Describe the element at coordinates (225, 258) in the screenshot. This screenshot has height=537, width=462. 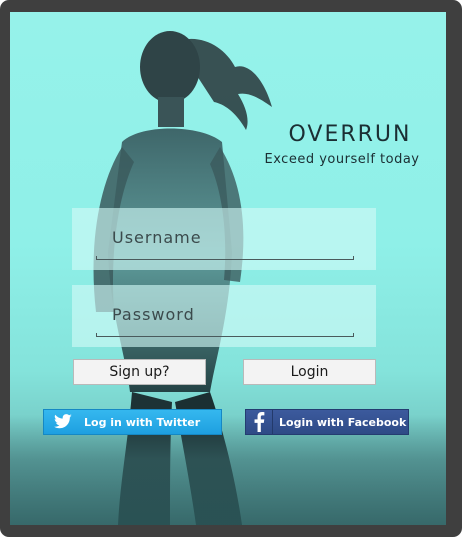
I see `username-underline` at that location.